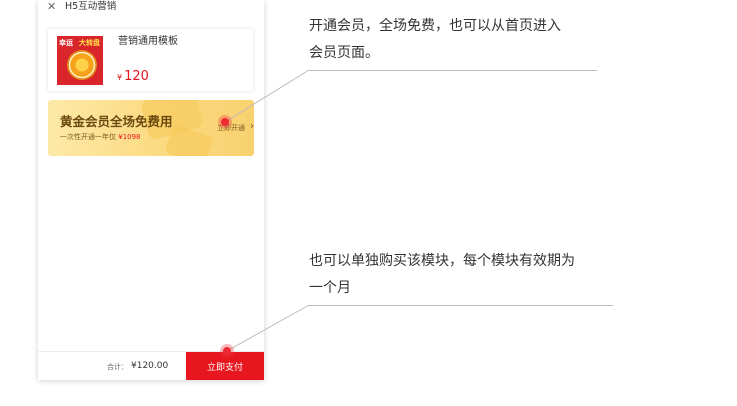 The height and width of the screenshot is (406, 737). What do you see at coordinates (227, 351) in the screenshot?
I see `pay-hotspot` at bounding box center [227, 351].